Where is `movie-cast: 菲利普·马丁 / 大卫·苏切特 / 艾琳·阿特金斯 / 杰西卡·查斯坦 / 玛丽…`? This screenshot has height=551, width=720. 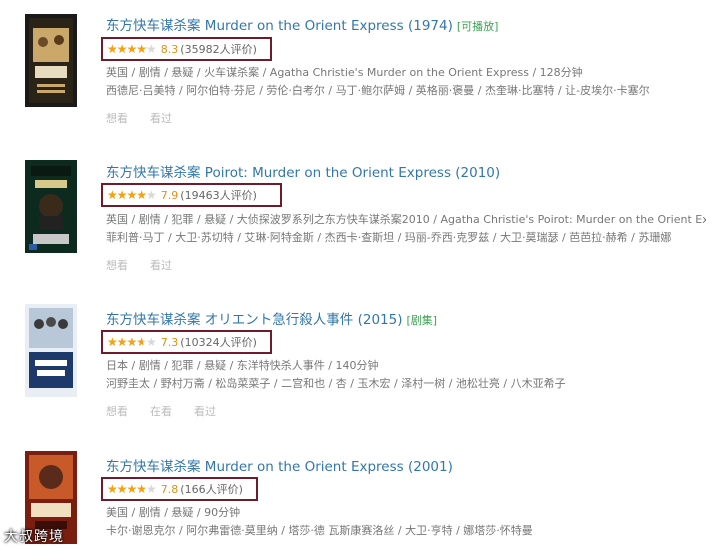 movie-cast: 菲利普·马丁 / 大卫·苏切特 / 艾琳·阿特金斯 / 杰西卡·查斯坦 / 玛丽… is located at coordinates (389, 237).